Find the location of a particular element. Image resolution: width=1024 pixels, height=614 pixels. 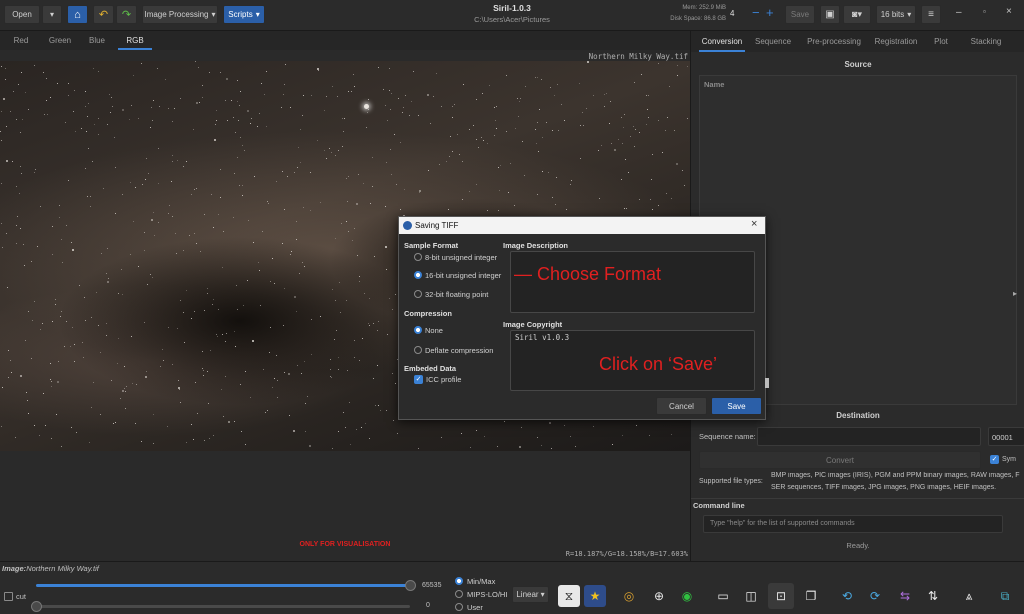

cut-checkbox is located at coordinates (8, 596).